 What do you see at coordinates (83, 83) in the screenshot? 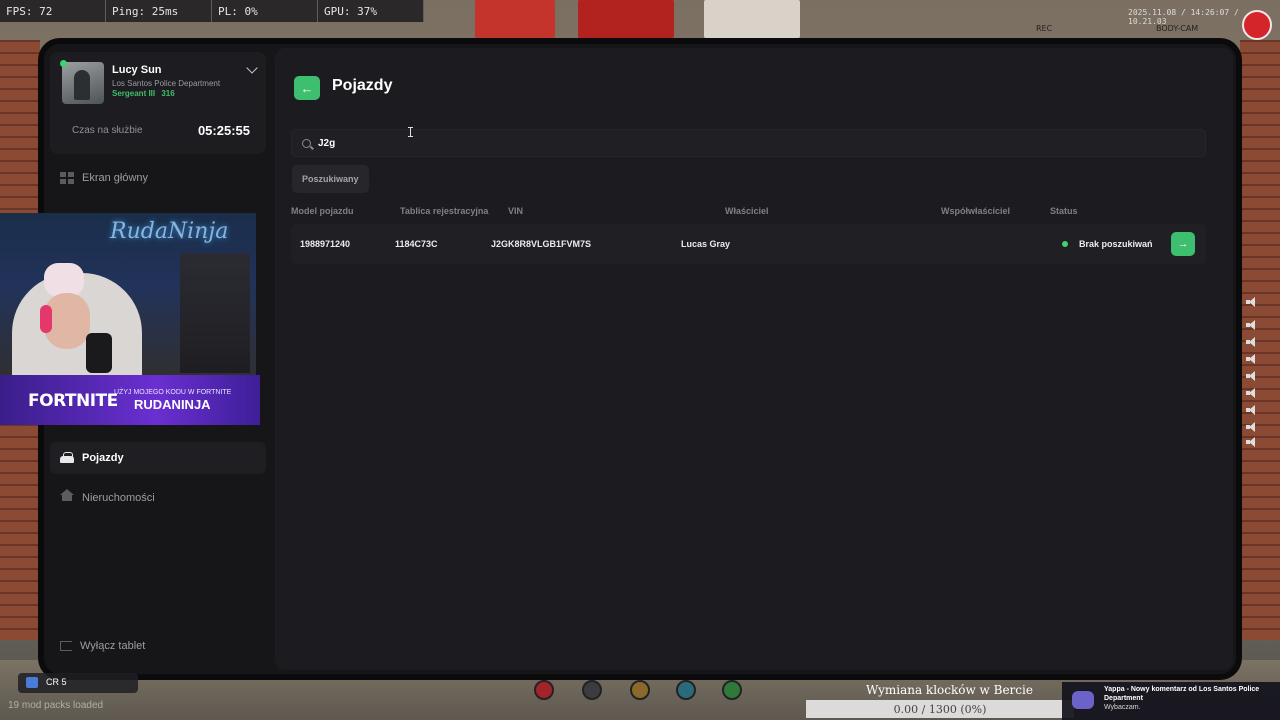
I see `avatar` at bounding box center [83, 83].